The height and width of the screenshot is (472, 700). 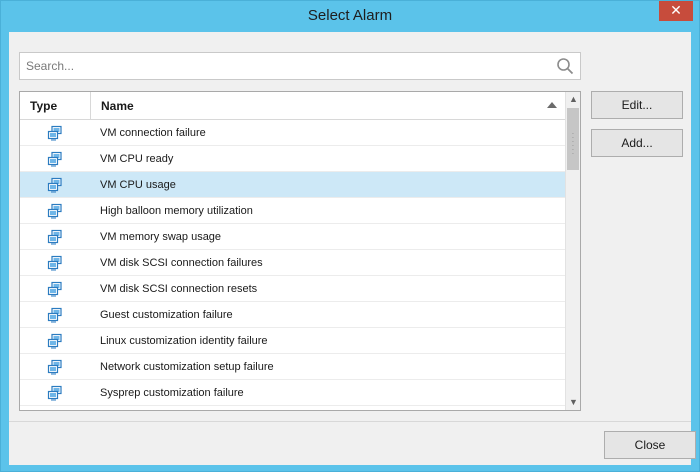 I want to click on row-name-label: VM connection failure, so click(x=153, y=133).